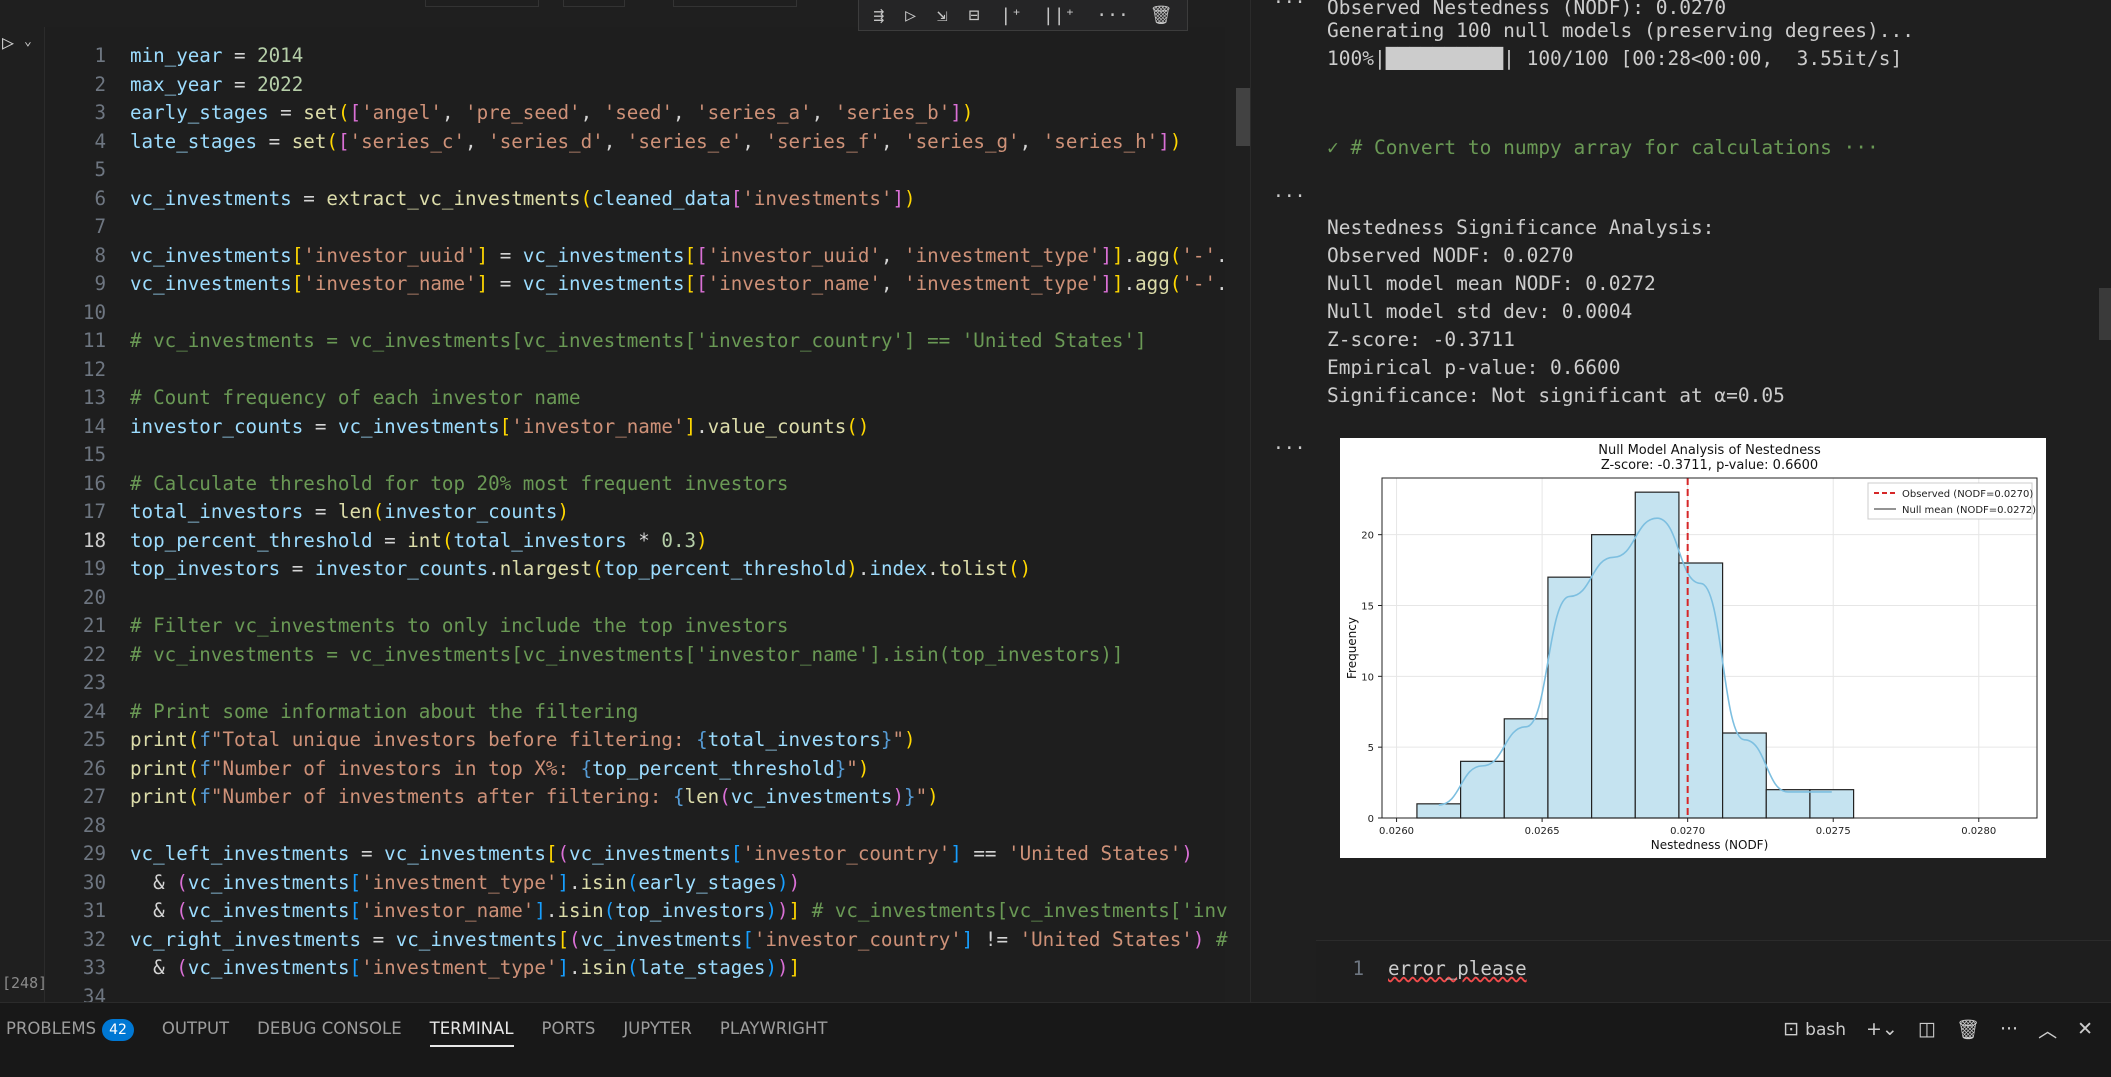  I want to click on code-token: late_stages, so click(194, 141).